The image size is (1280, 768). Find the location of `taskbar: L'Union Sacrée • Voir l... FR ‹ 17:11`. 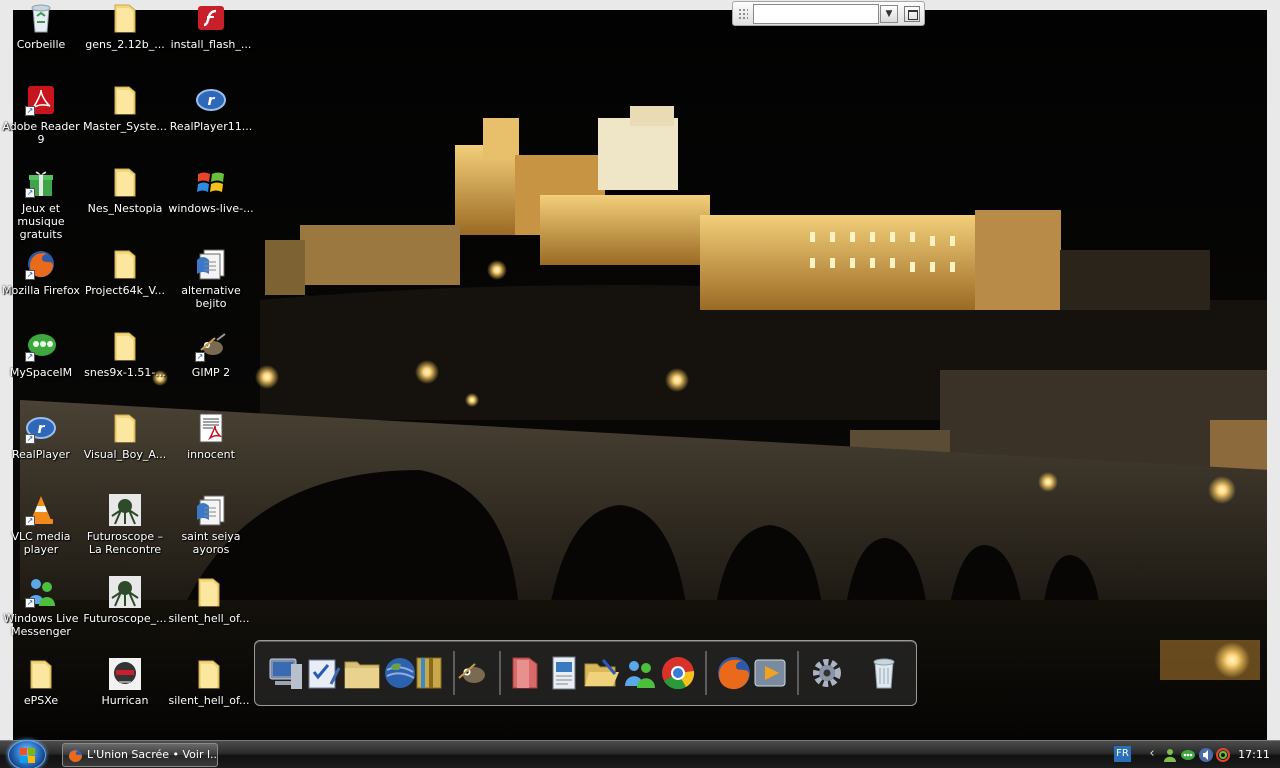

taskbar: L'Union Sacrée • Voir l... FR ‹ 17:11 is located at coordinates (640, 754).